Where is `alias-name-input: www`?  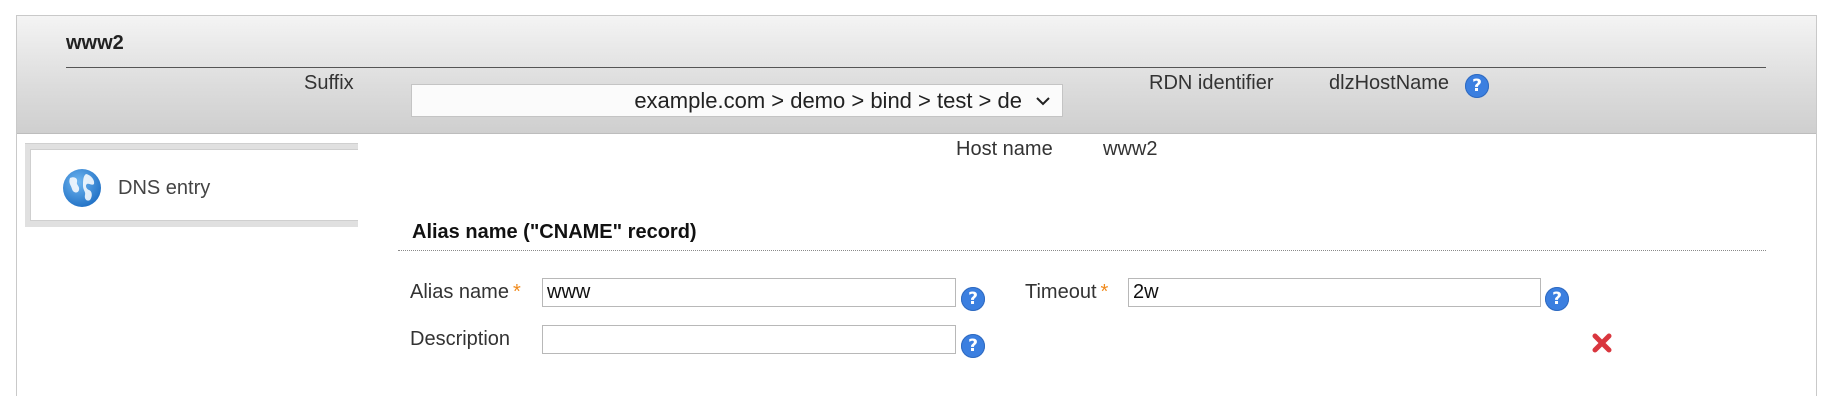
alias-name-input: www is located at coordinates (749, 292).